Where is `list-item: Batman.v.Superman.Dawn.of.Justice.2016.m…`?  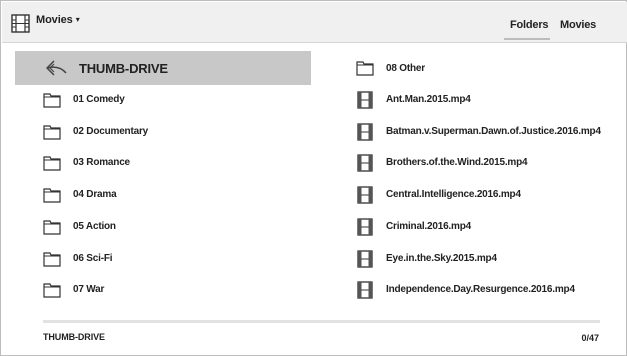
list-item: Batman.v.Superman.Dawn.of.Justice.2016.m… is located at coordinates (478, 133).